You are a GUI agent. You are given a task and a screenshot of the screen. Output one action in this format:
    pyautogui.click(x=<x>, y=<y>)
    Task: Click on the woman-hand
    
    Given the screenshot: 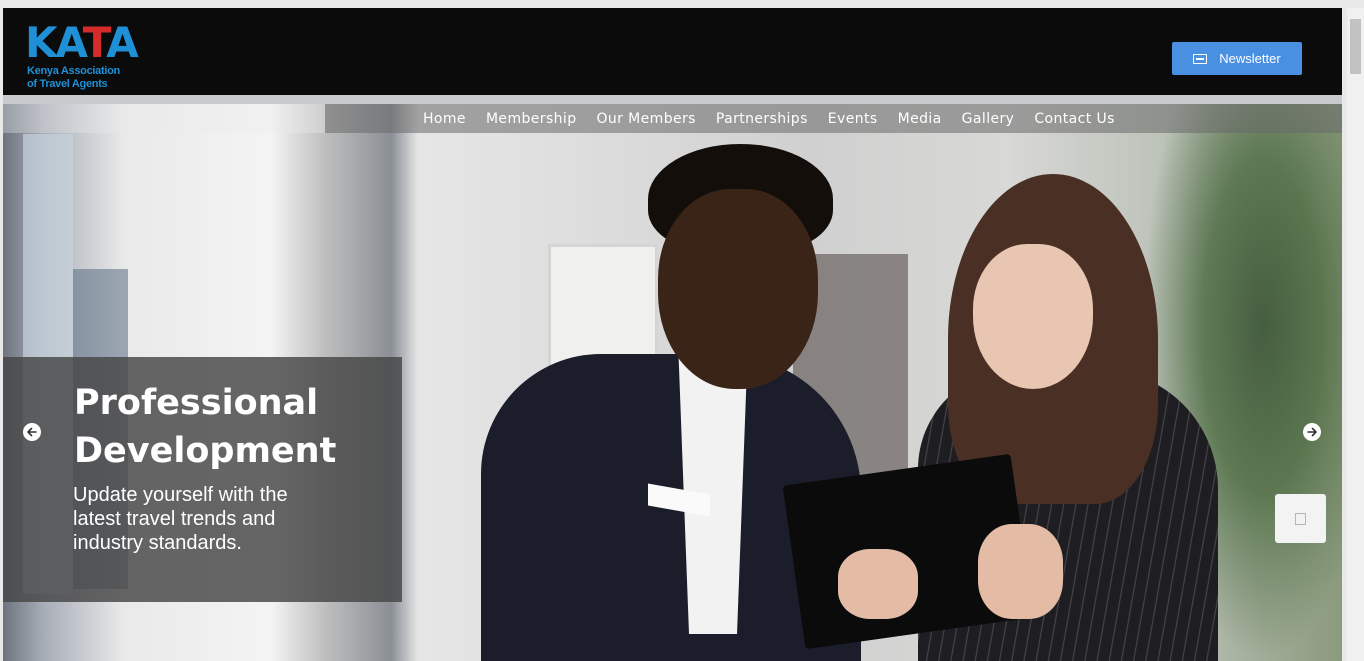 What is the action you would take?
    pyautogui.click(x=1020, y=571)
    